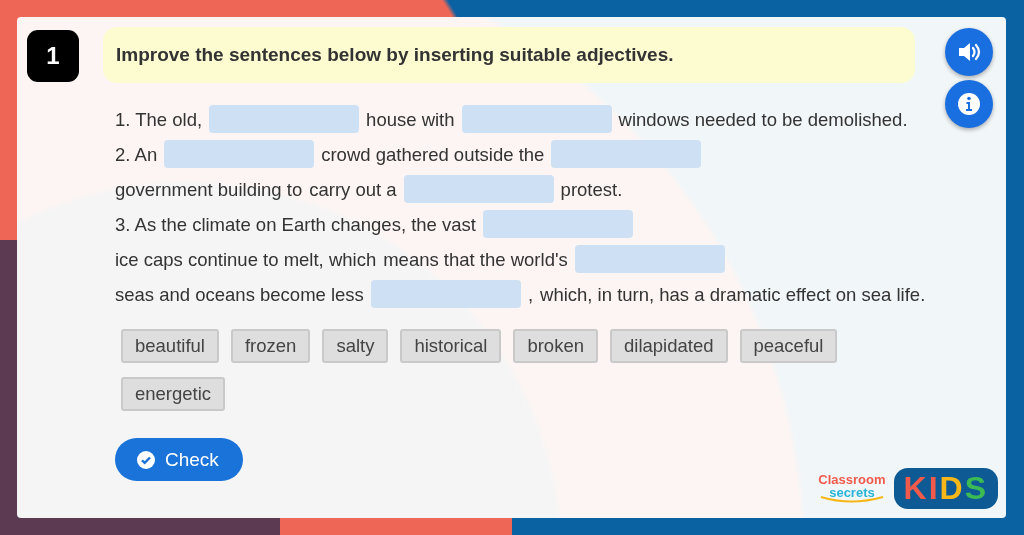 The height and width of the screenshot is (535, 1024). What do you see at coordinates (733, 294) in the screenshot?
I see `sentence-text: which, in turn, has a dramatic effect on sea life.` at bounding box center [733, 294].